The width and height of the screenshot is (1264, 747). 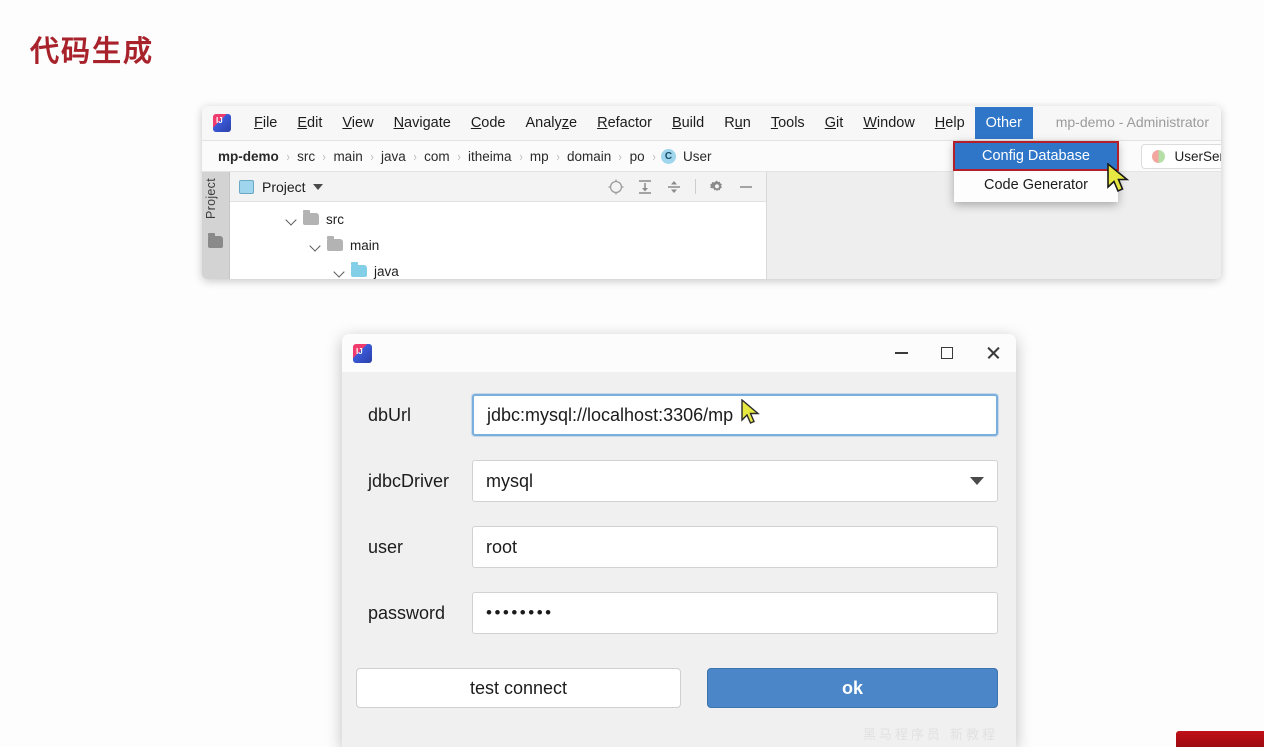 What do you see at coordinates (735, 613) in the screenshot?
I see `password-input: ••••••••` at bounding box center [735, 613].